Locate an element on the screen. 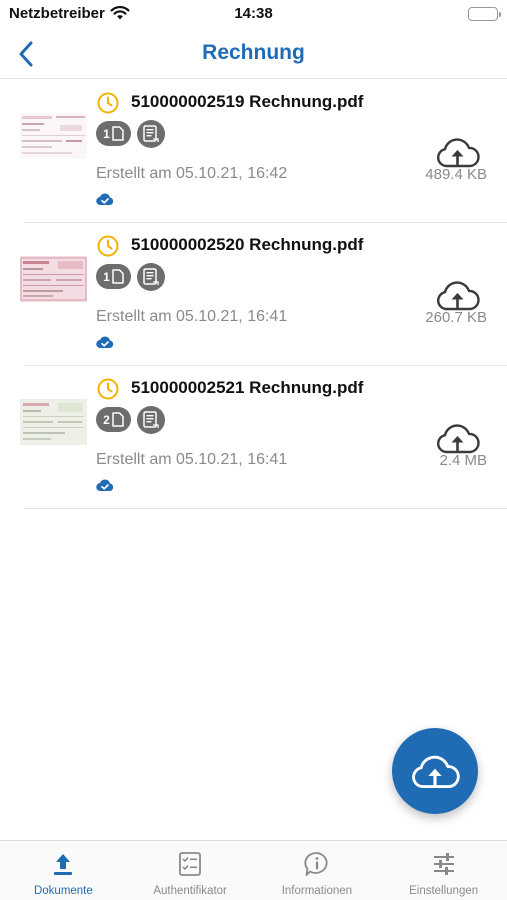 This screenshot has width=507, height=900. tab-label: Dokumente is located at coordinates (63, 891).